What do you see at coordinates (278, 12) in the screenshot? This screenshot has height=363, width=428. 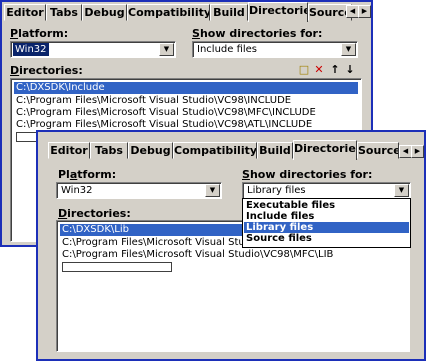 I see `back-tab-directories: Directories` at bounding box center [278, 12].